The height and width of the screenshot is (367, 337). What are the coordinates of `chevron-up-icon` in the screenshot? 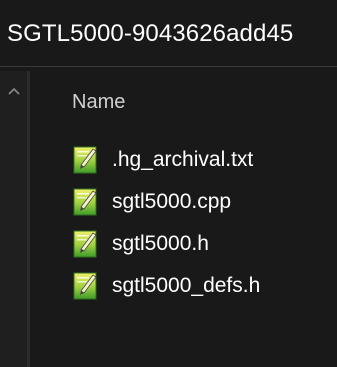 It's located at (13, 91).